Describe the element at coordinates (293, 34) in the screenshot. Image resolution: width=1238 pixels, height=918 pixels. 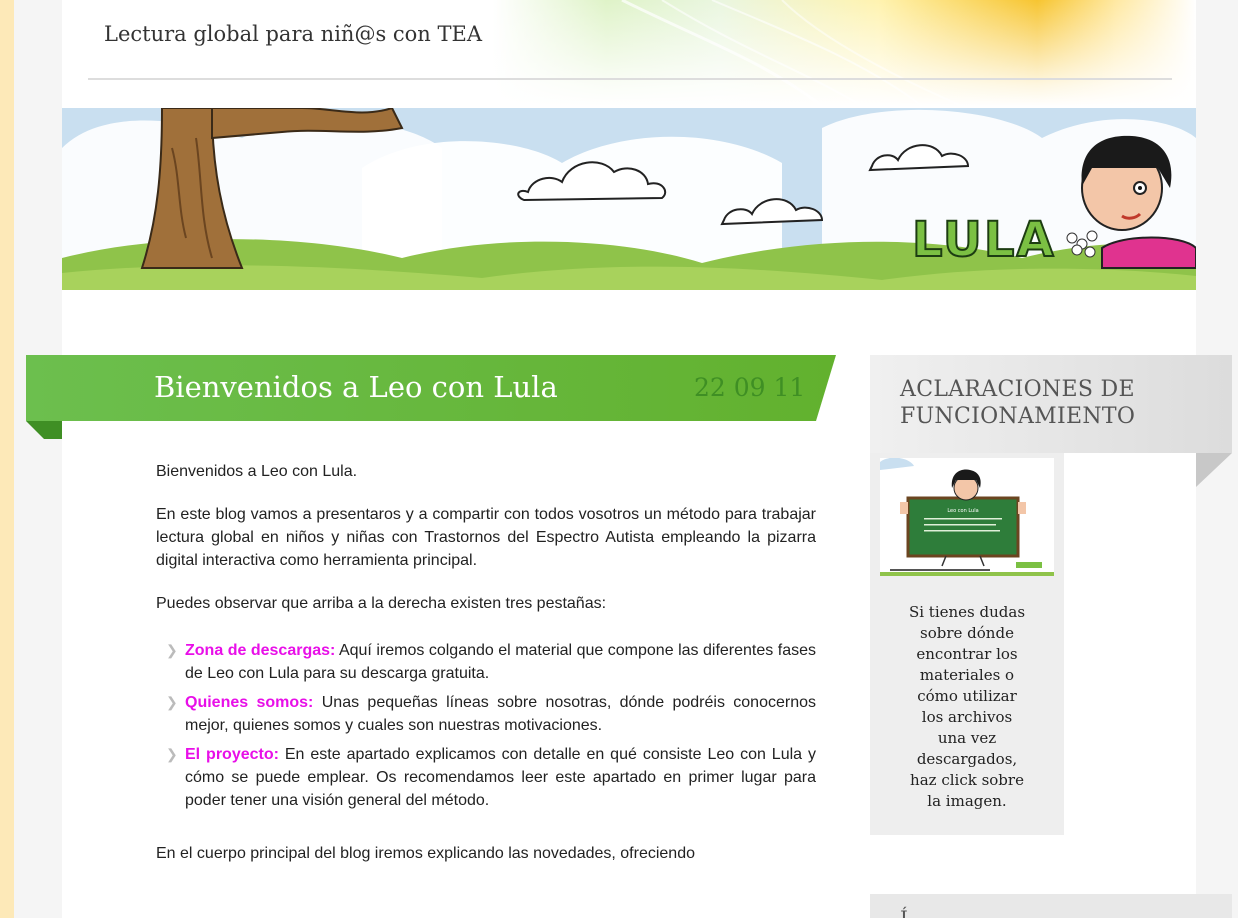
I see `site-title: Lectura global para niñ@s con TEA` at that location.